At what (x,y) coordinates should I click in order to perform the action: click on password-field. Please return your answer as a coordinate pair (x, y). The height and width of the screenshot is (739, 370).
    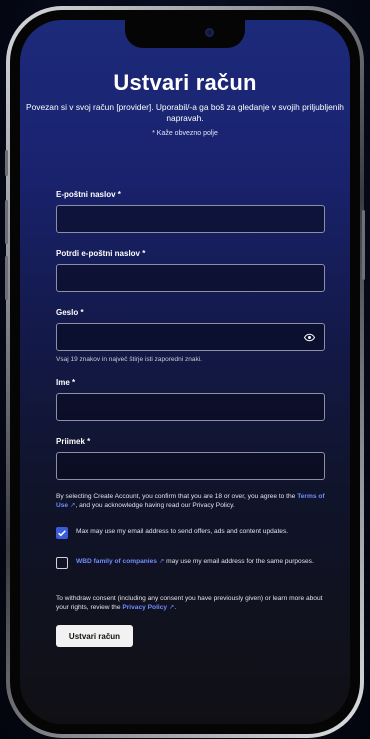
    Looking at the image, I should click on (190, 337).